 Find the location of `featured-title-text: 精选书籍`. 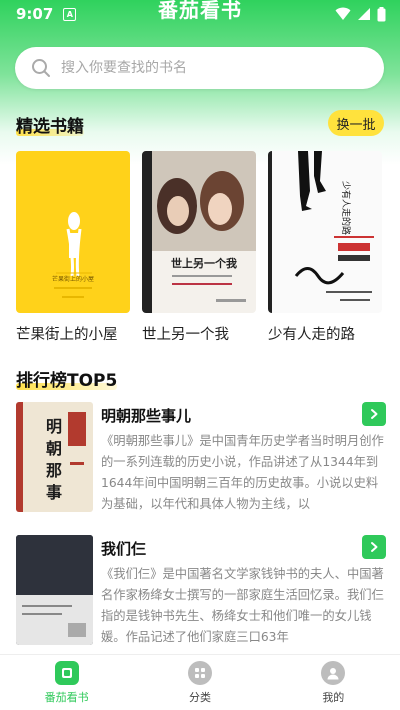

featured-title-text: 精选书籍 is located at coordinates (50, 127).